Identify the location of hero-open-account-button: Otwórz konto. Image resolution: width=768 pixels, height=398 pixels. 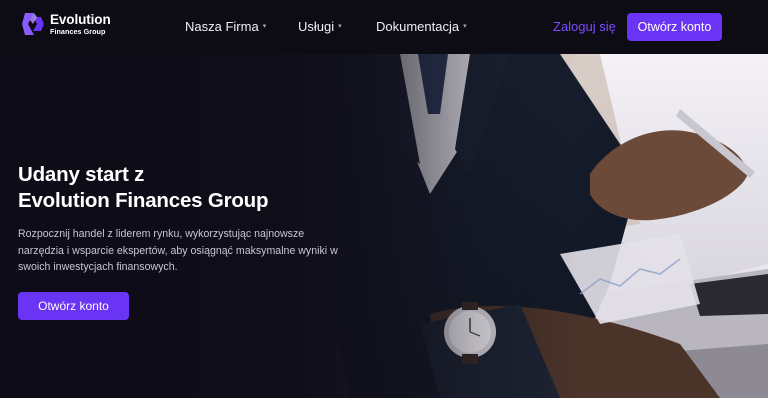
(73, 306).